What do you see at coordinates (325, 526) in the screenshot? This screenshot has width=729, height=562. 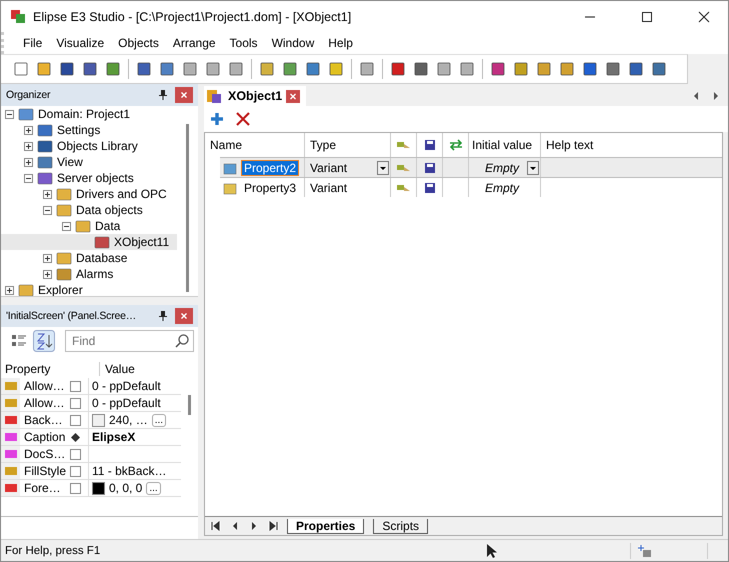 I see `sheet-tab: Properties` at bounding box center [325, 526].